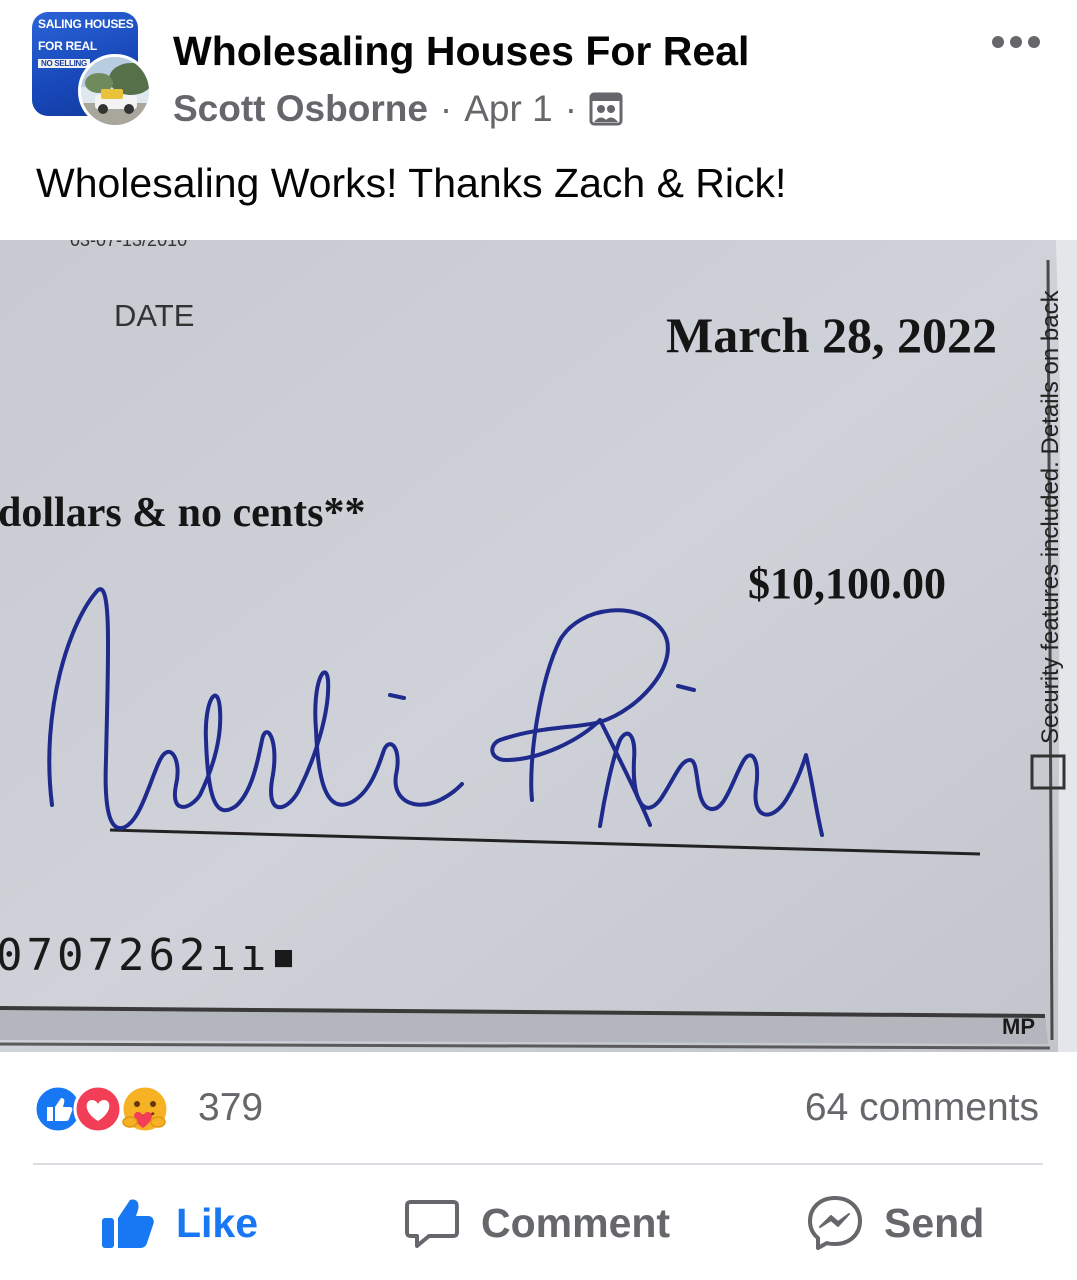 Image resolution: width=1077 pixels, height=1280 pixels. I want to click on like-button: Like, so click(178, 1223).